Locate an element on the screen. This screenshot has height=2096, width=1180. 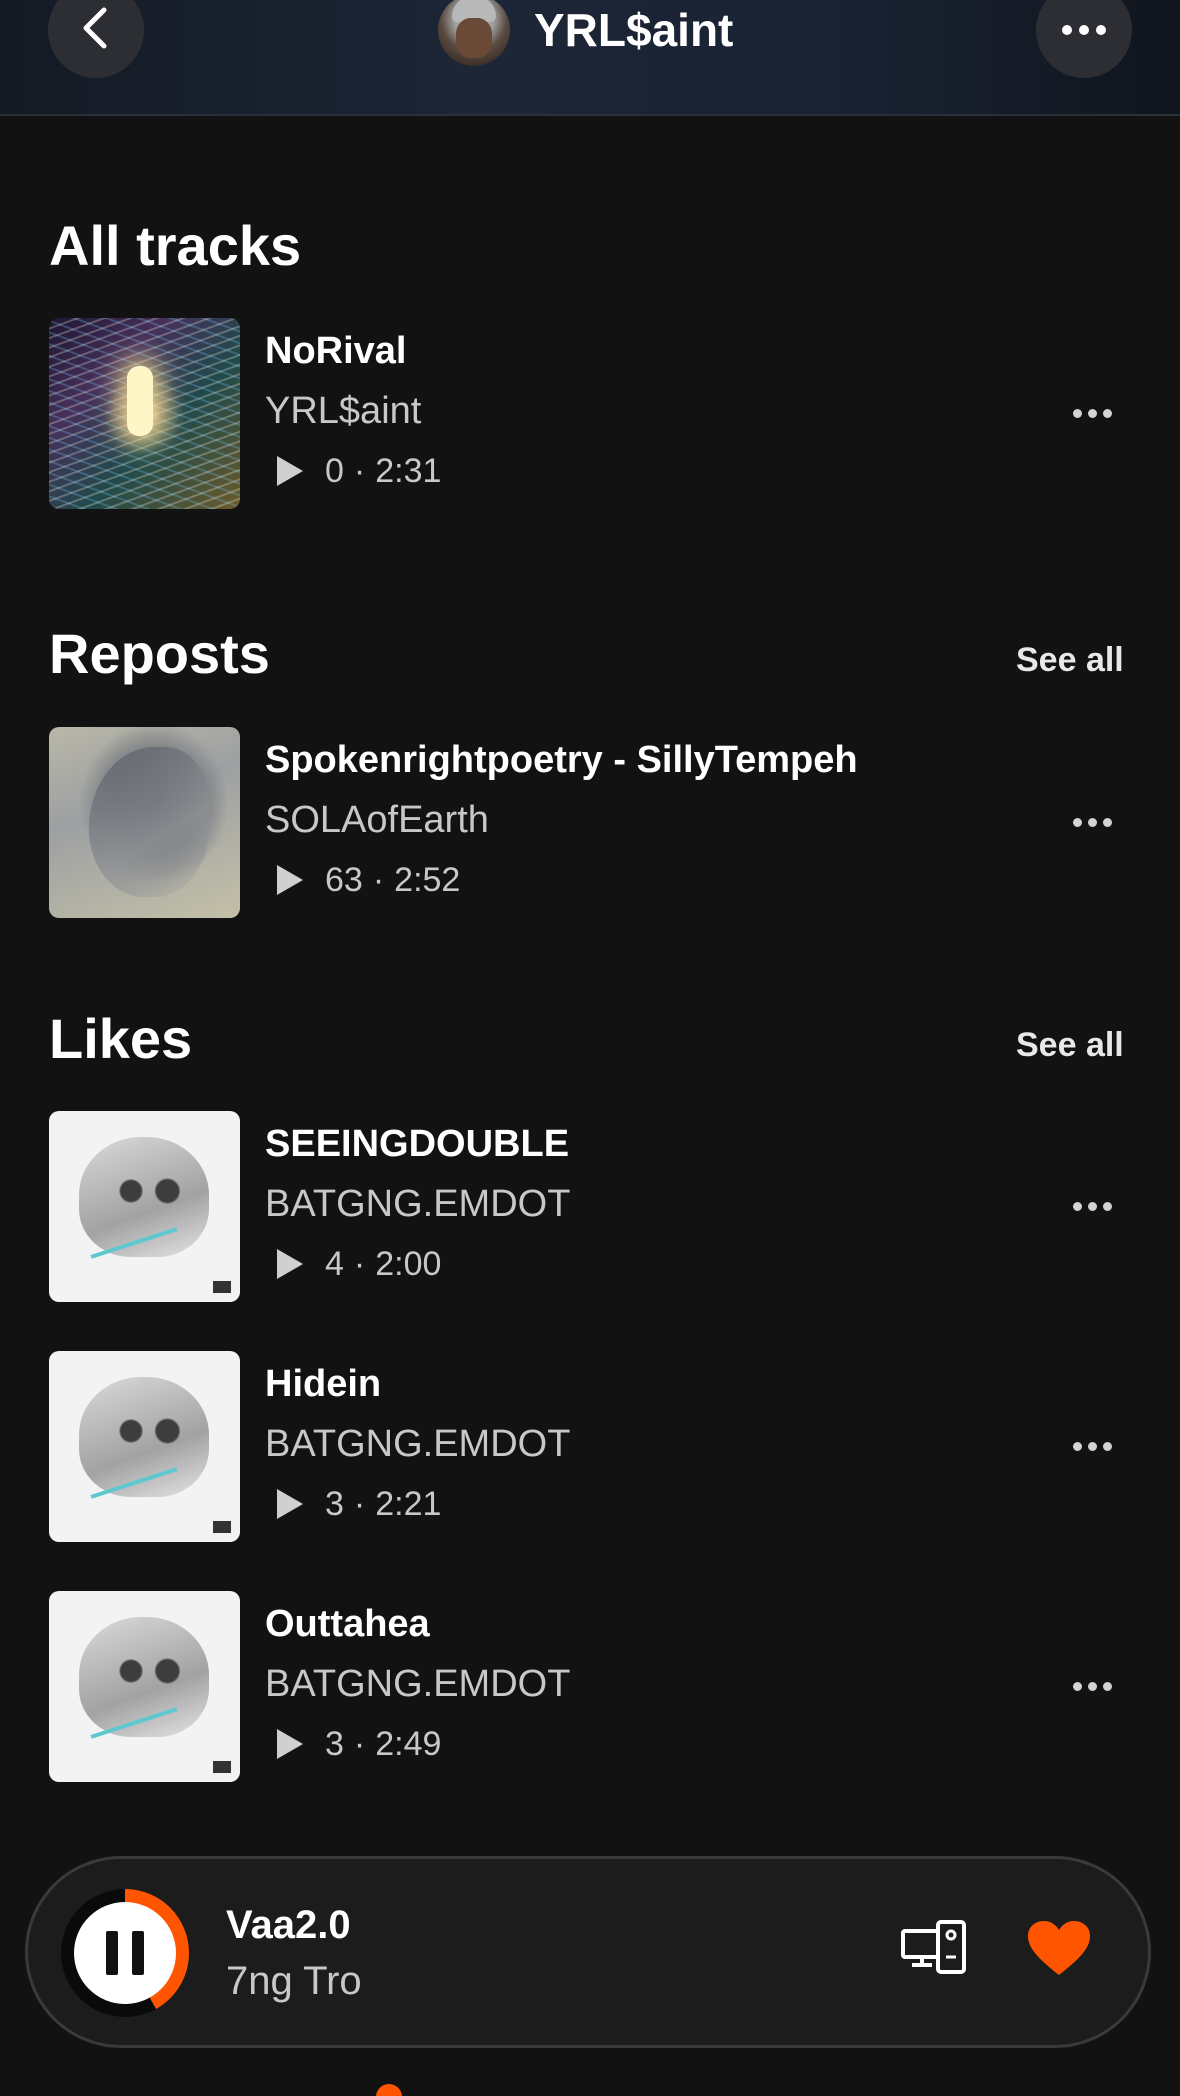
track-duration: 2:49 is located at coordinates (408, 1743).